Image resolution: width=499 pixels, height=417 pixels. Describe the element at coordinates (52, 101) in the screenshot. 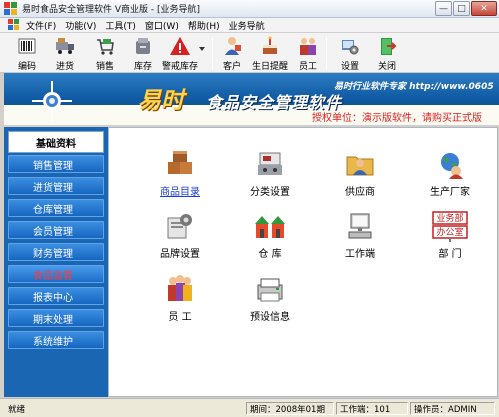

I see `crosshair-logo-icon` at that location.